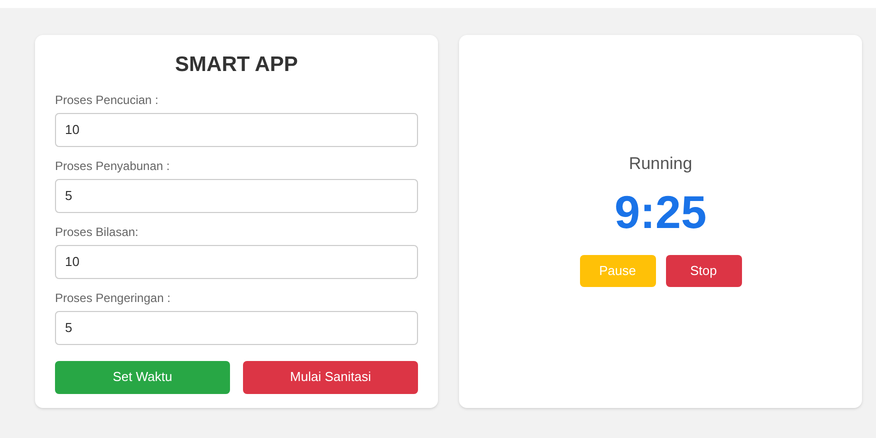  What do you see at coordinates (236, 65) in the screenshot?
I see `app-title: SMART APP` at bounding box center [236, 65].